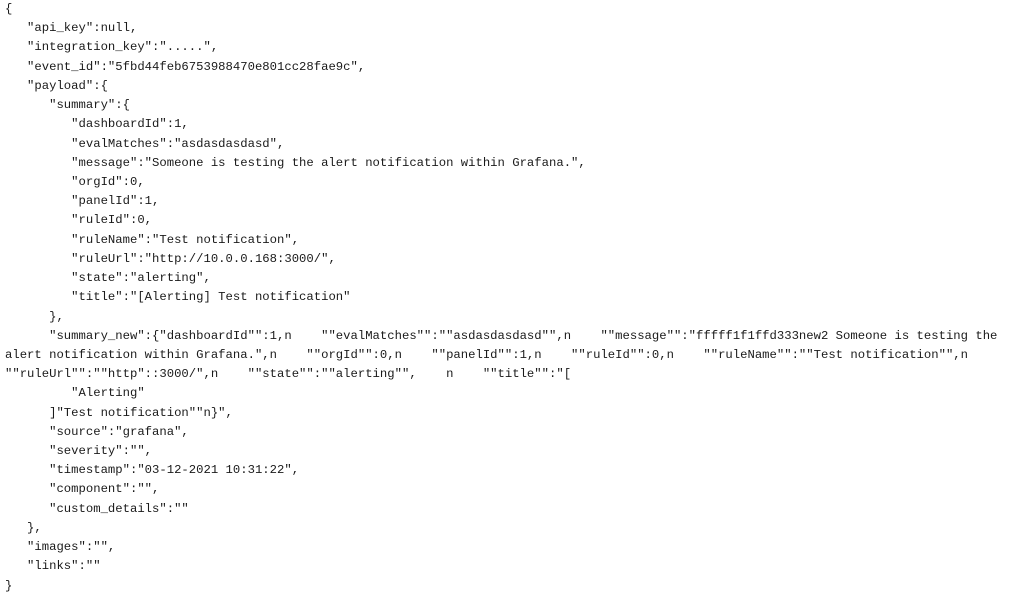  Describe the element at coordinates (97, 124) in the screenshot. I see `json-line-dashboard-id: "dashboardId":1,` at that location.